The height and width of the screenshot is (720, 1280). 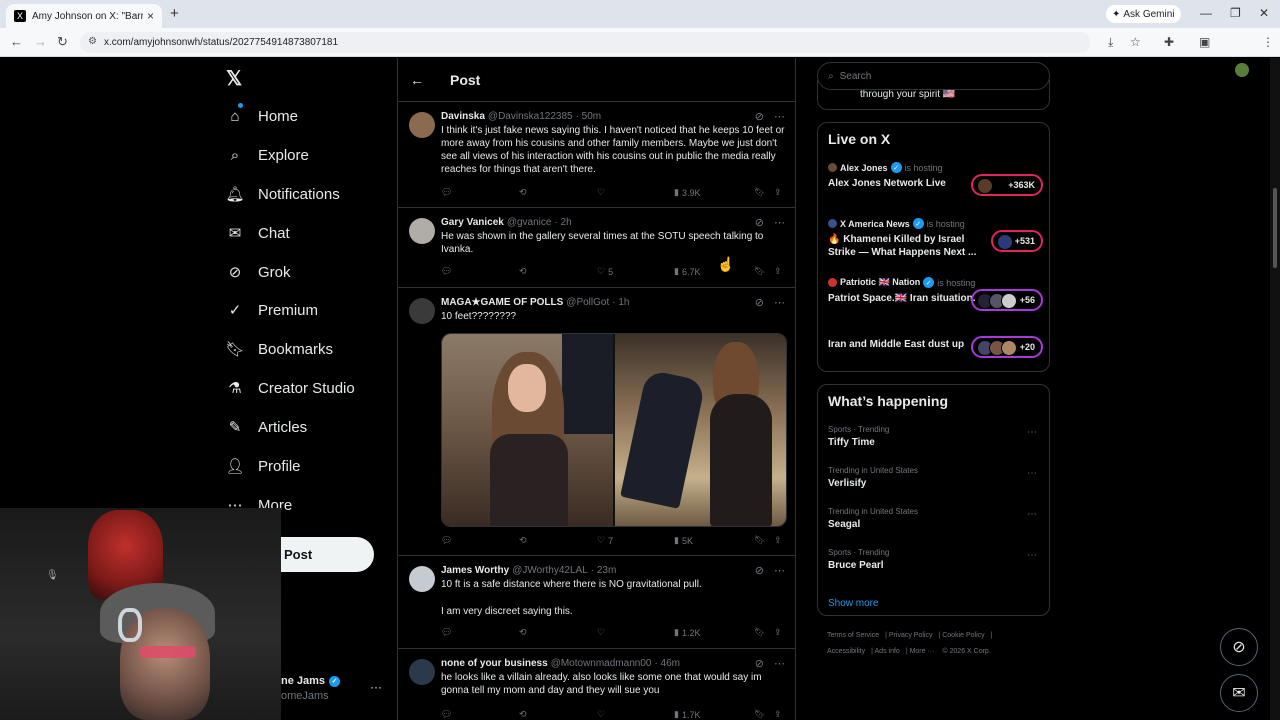 I want to click on nav-grok: ⊘ Grok, so click(x=258, y=272).